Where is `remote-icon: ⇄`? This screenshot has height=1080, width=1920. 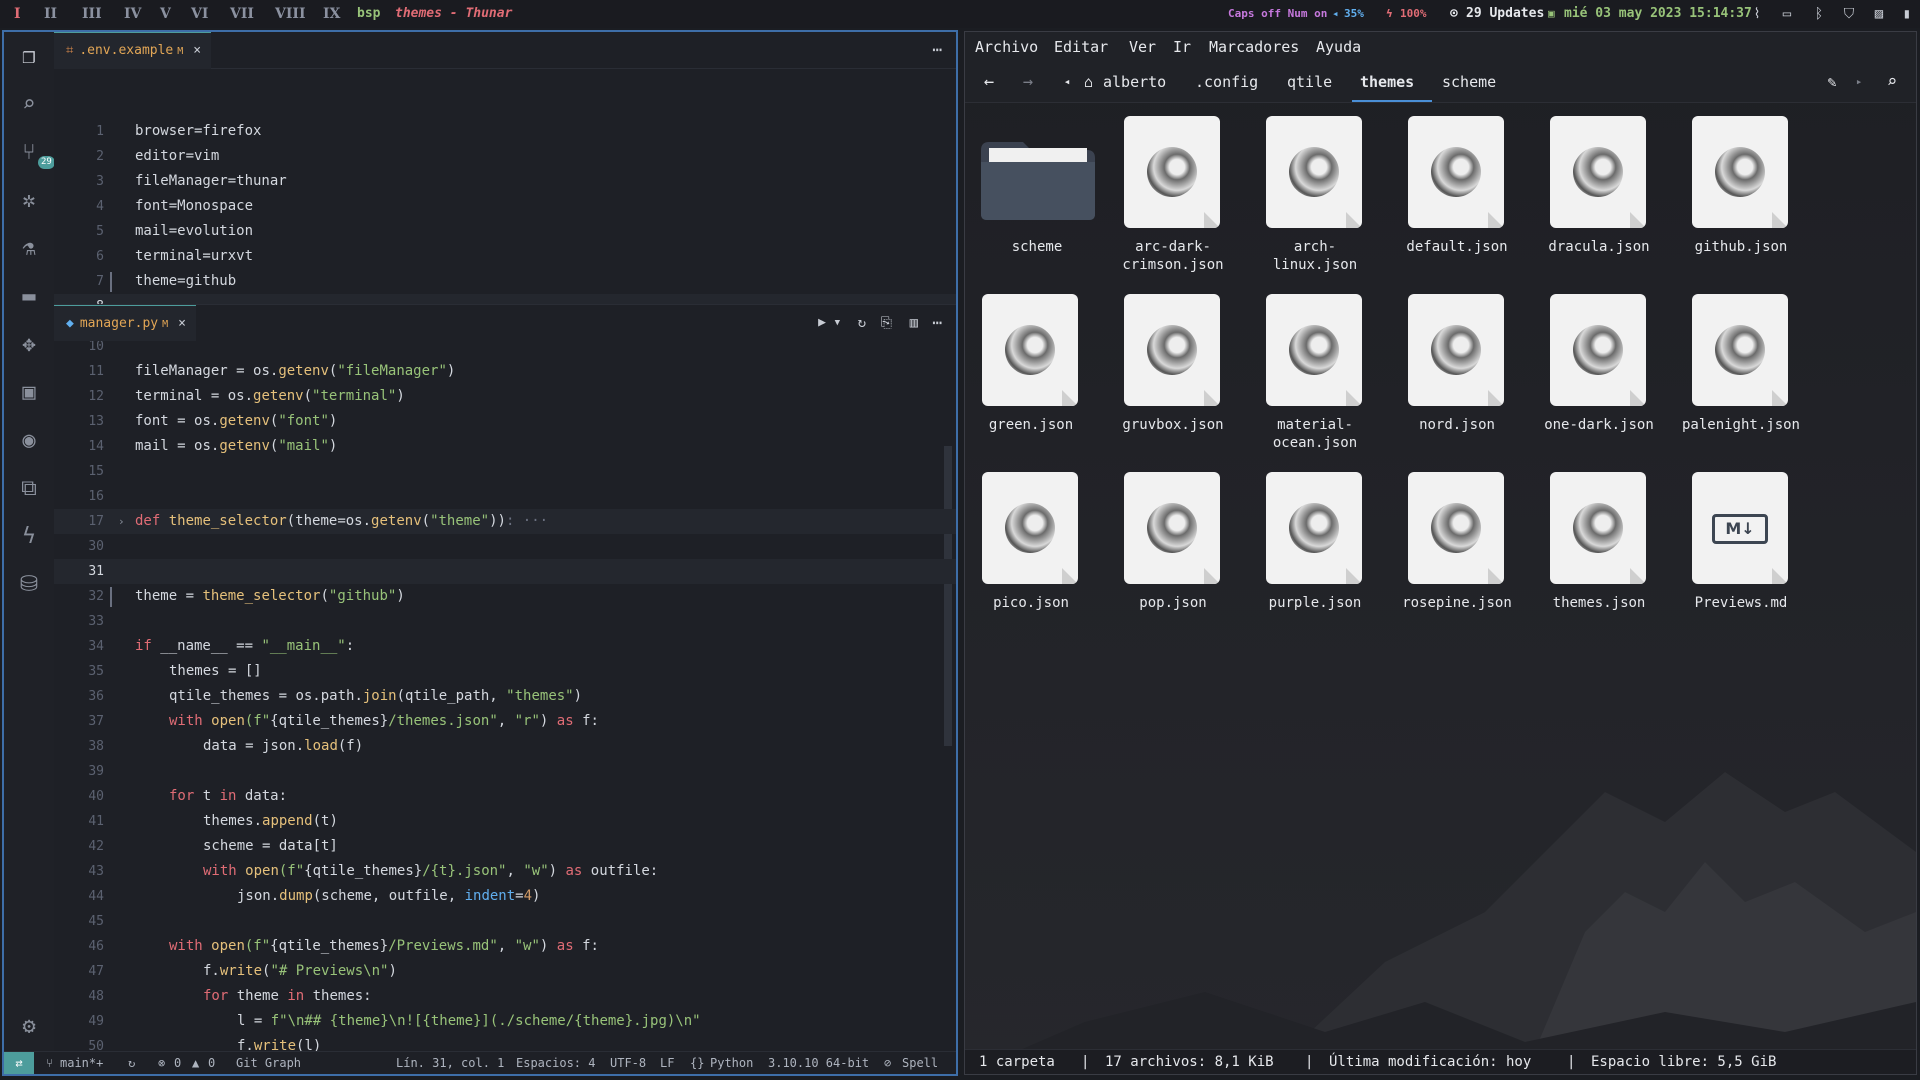
remote-icon: ⇄ is located at coordinates (19, 1063).